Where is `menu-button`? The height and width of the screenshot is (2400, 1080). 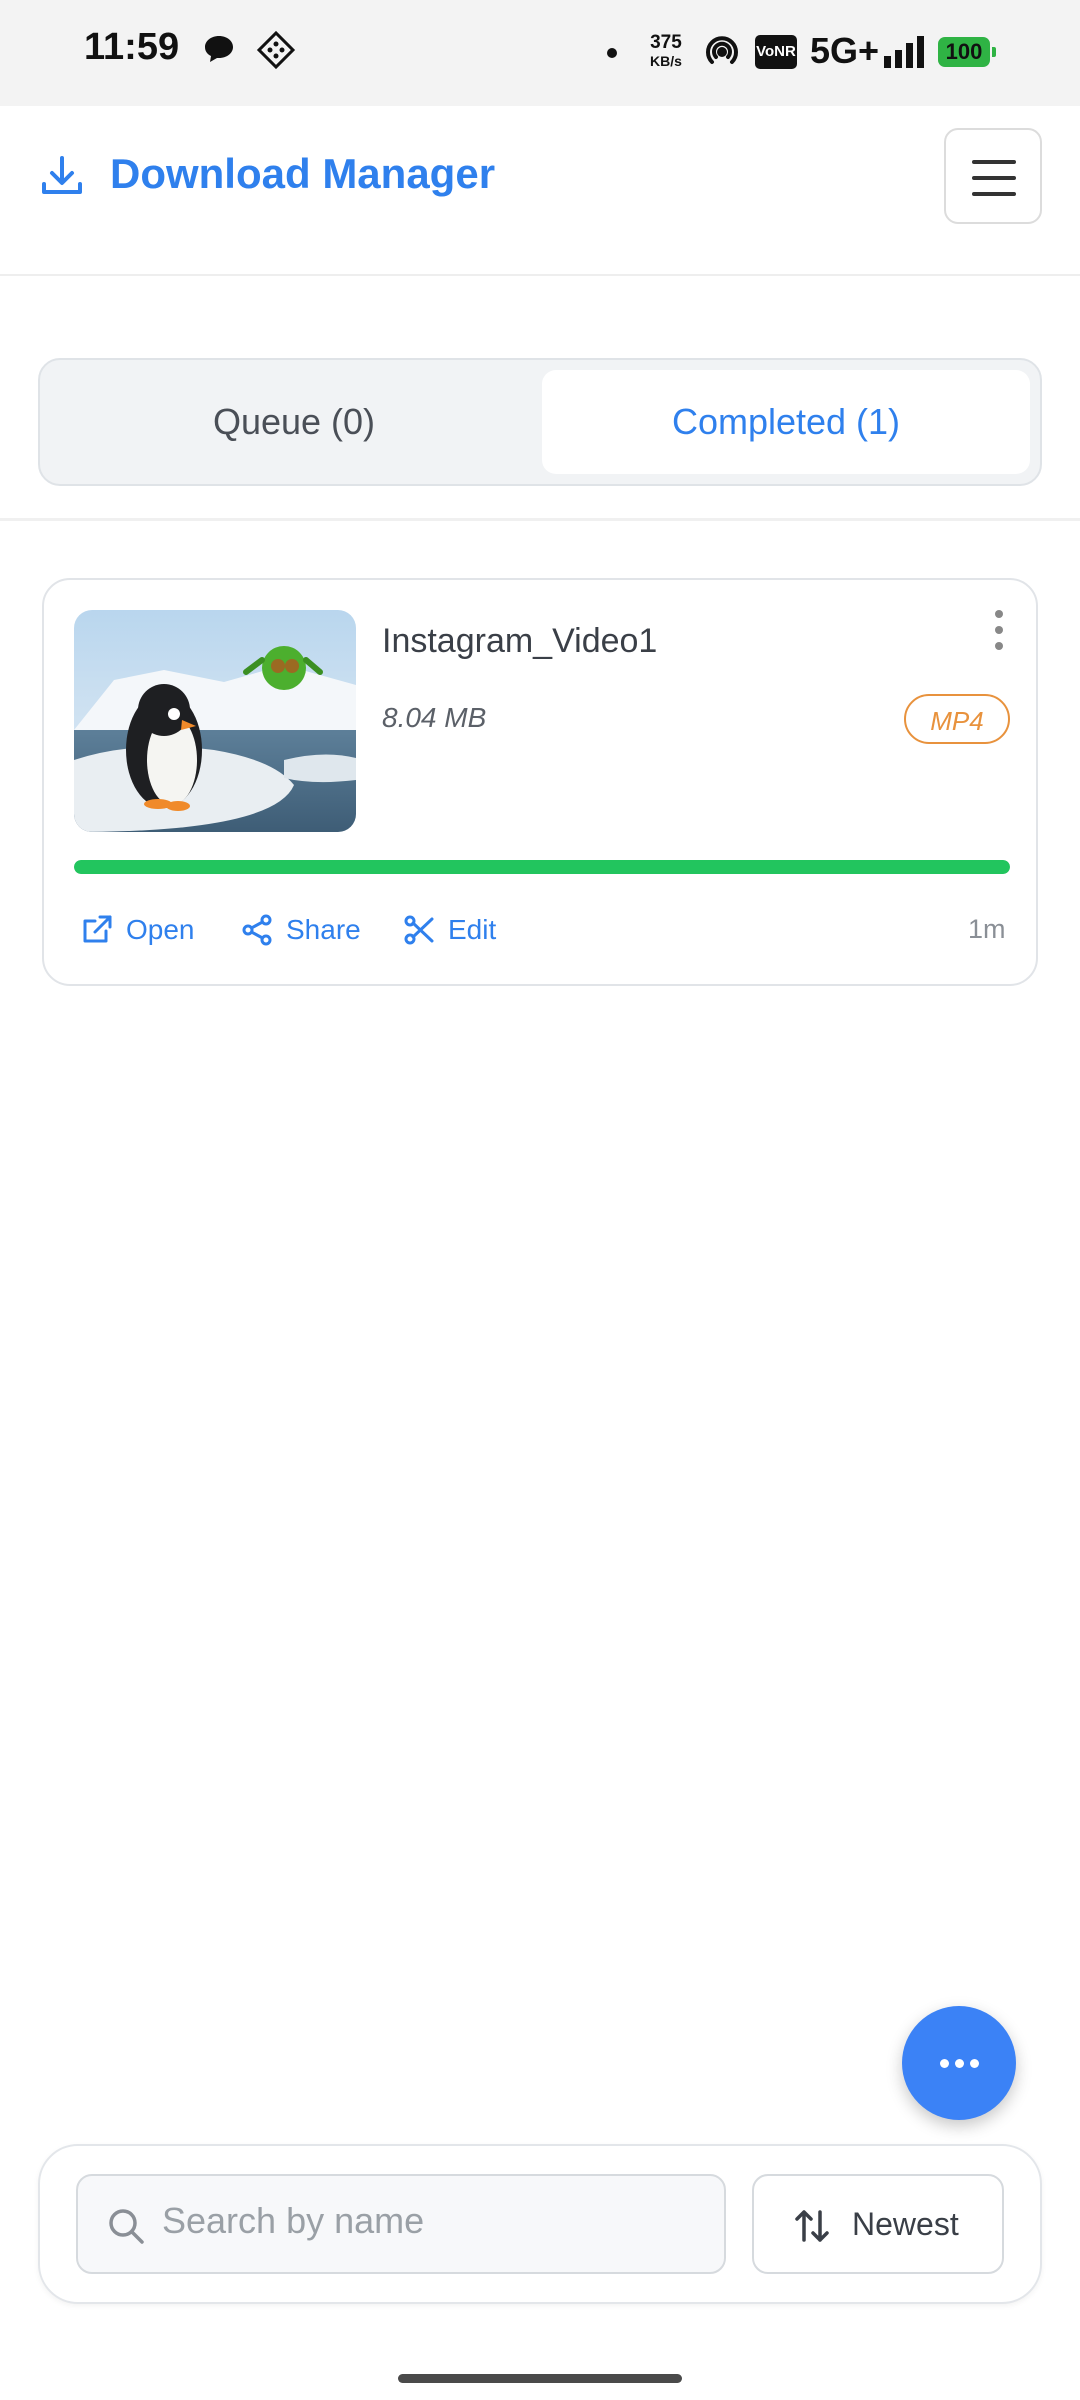
menu-button is located at coordinates (993, 176).